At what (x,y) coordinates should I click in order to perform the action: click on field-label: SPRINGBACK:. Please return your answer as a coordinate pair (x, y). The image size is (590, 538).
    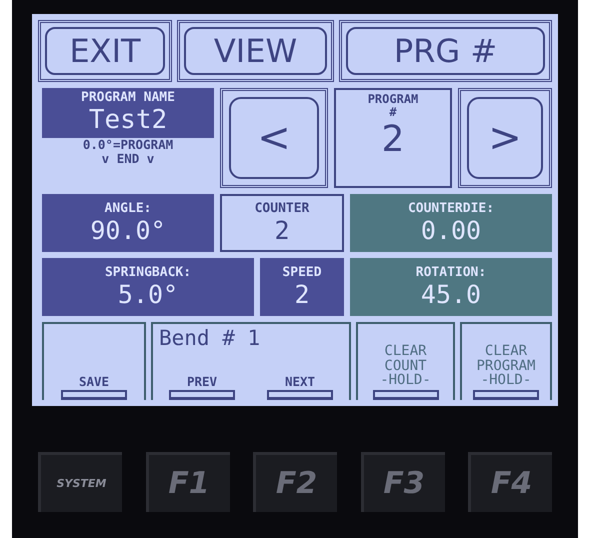
    Looking at the image, I should click on (148, 273).